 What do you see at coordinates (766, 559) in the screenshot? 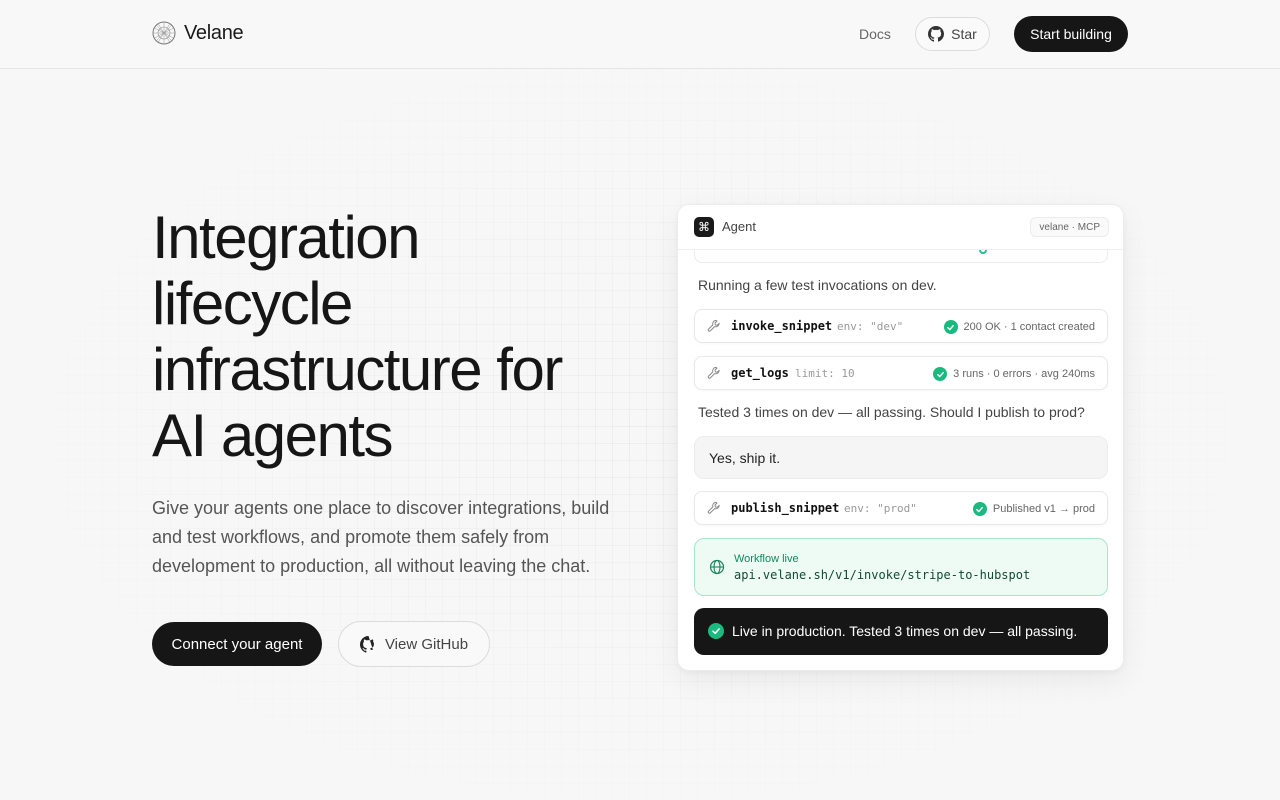
I see `workflow-live-label: Workflow live` at bounding box center [766, 559].